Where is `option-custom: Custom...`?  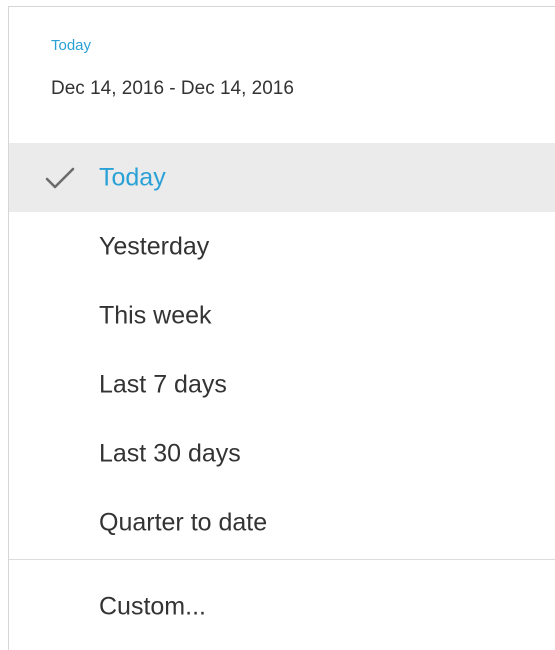
option-custom: Custom... is located at coordinates (282, 606).